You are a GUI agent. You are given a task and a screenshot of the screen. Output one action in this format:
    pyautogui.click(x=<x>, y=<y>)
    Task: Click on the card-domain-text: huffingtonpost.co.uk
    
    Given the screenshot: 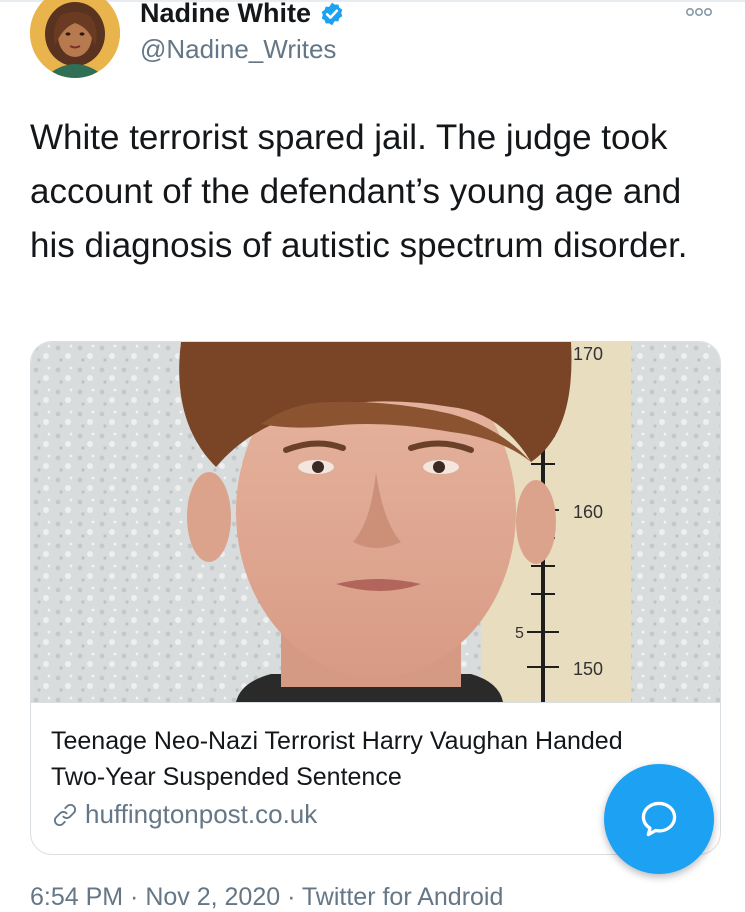 What is the action you would take?
    pyautogui.click(x=201, y=814)
    